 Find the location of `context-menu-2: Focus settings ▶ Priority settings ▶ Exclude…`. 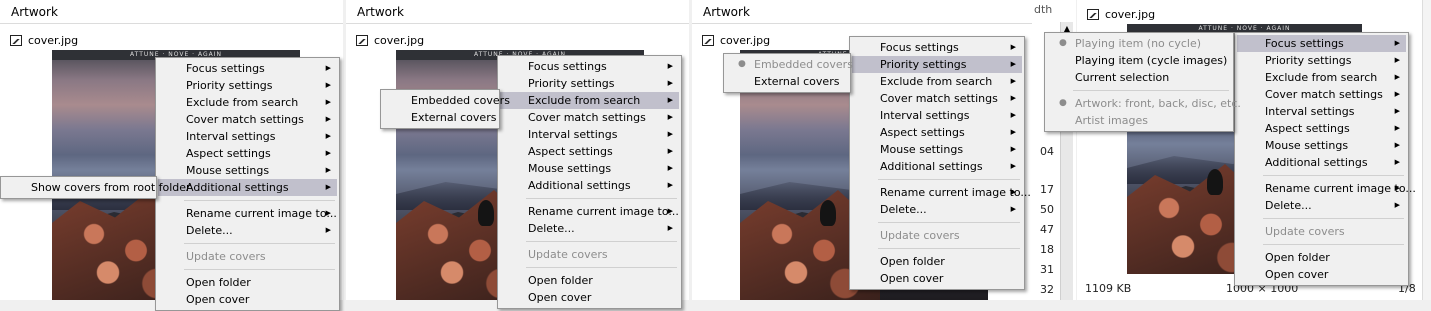

context-menu-2: Focus settings ▶ Priority settings ▶ Exclude… is located at coordinates (589, 182).